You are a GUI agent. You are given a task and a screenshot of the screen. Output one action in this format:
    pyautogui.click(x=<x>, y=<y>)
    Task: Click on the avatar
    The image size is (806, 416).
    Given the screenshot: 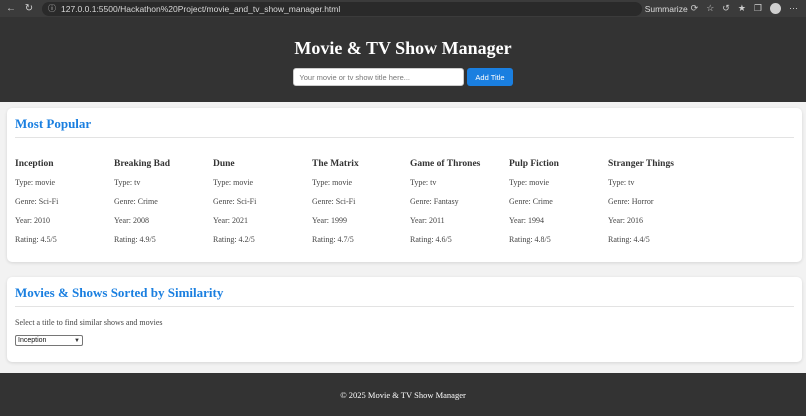 What is the action you would take?
    pyautogui.click(x=775, y=8)
    